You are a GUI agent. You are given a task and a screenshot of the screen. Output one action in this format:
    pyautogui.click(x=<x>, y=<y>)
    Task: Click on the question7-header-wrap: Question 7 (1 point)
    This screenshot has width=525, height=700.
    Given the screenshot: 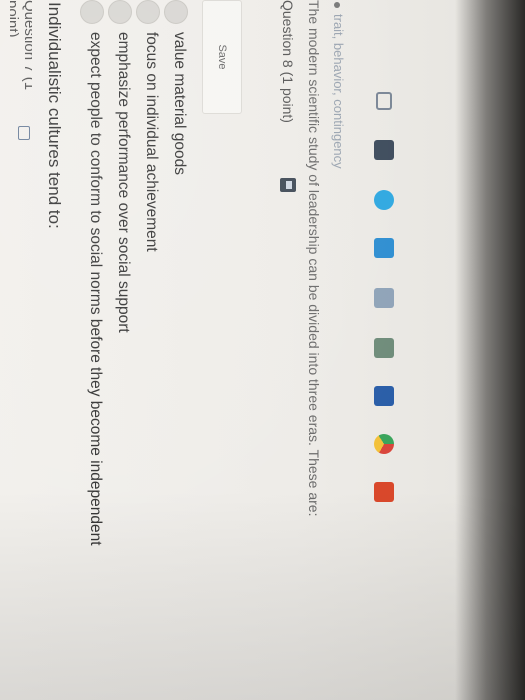 What is the action you would take?
    pyautogui.click(x=21, y=55)
    